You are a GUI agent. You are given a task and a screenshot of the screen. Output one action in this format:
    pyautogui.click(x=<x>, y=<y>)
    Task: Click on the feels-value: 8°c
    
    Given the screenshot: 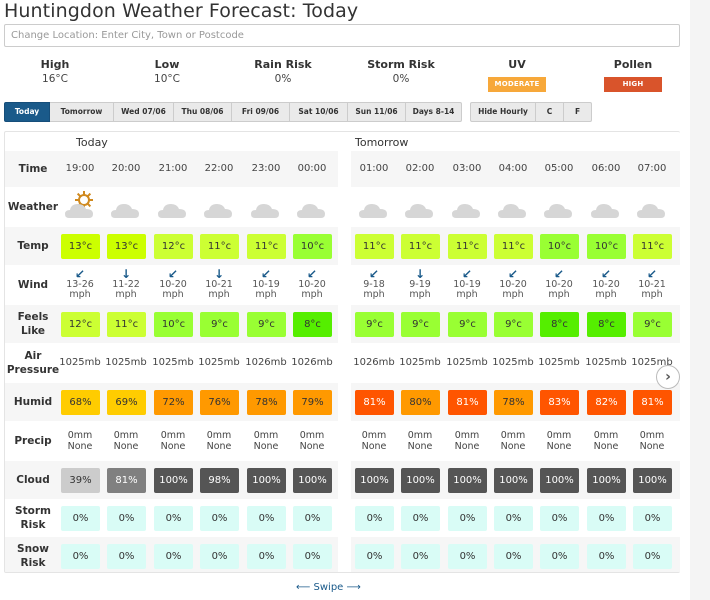 What is the action you would take?
    pyautogui.click(x=606, y=324)
    